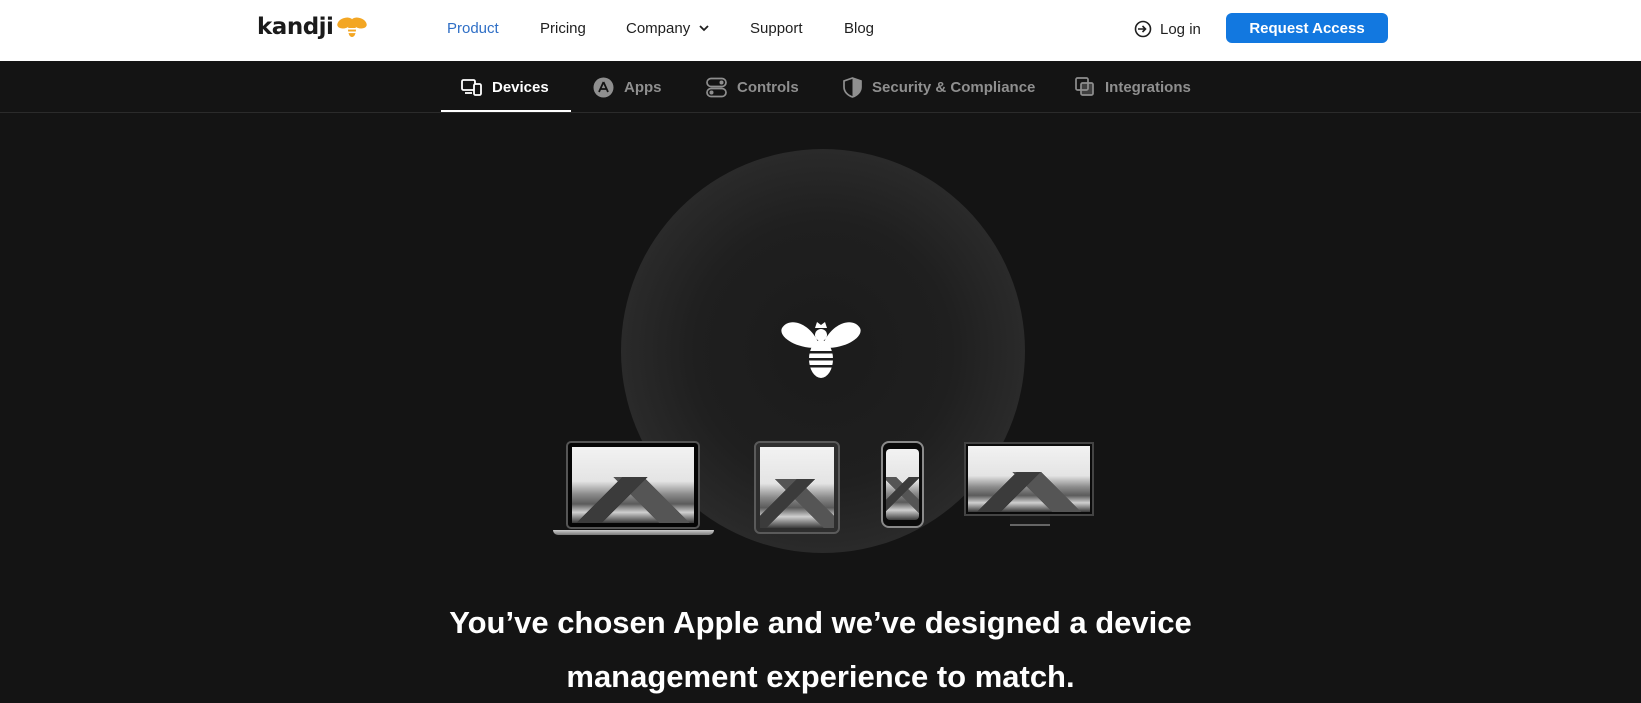 This screenshot has width=1641, height=703. Describe the element at coordinates (1180, 29) in the screenshot. I see `login-label: Log in` at that location.